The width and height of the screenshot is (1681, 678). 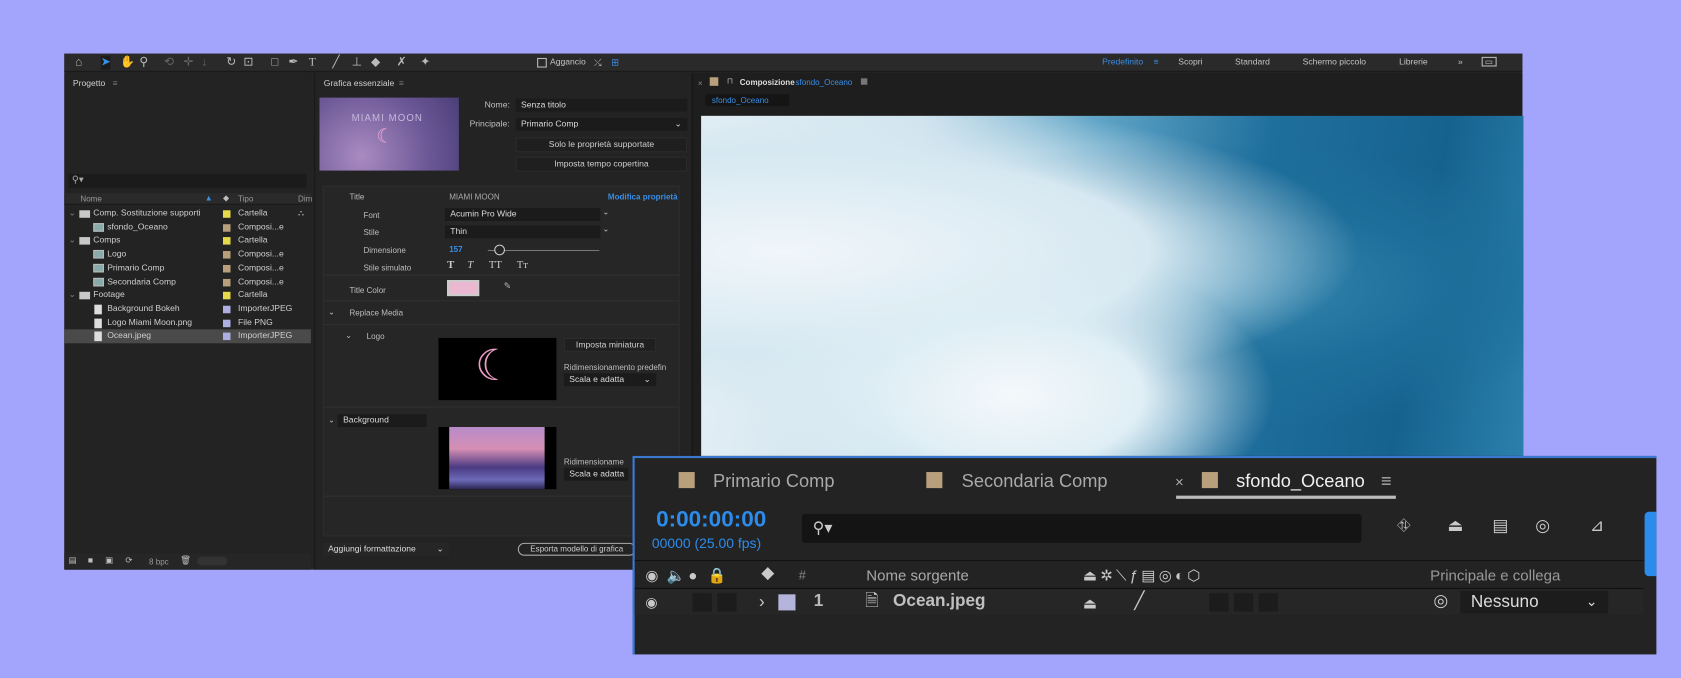 I want to click on workspace-predefinito: Predefinito, so click(x=1122, y=62).